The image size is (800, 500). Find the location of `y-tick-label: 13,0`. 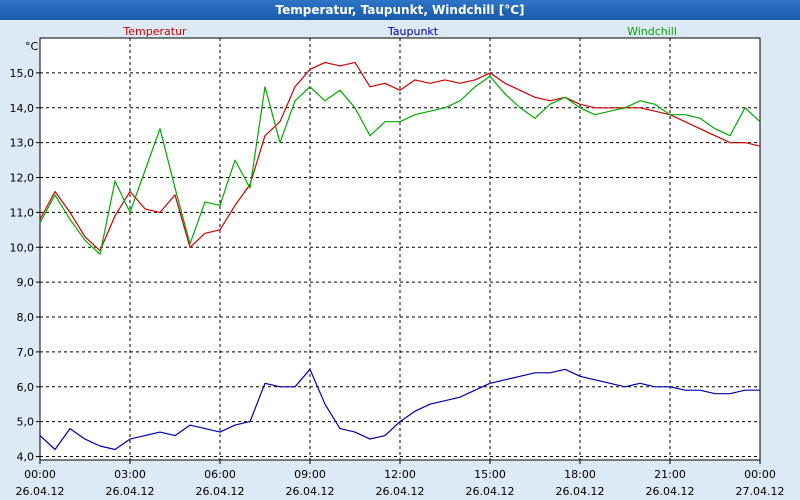

y-tick-label: 13,0 is located at coordinates (22, 143).